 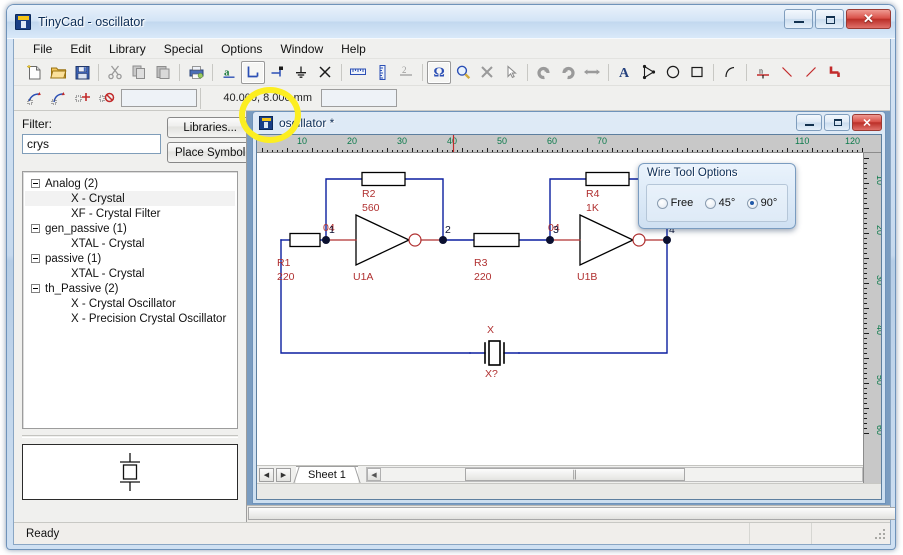 I want to click on drc-alt-button, so click(x=58, y=98).